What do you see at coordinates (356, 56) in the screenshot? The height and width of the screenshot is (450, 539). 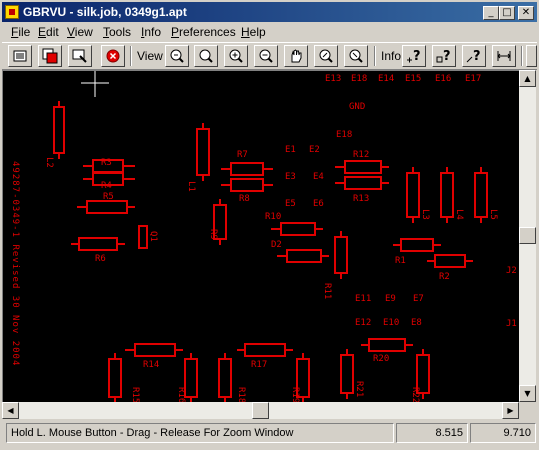 I see `zoom-all-icon` at bounding box center [356, 56].